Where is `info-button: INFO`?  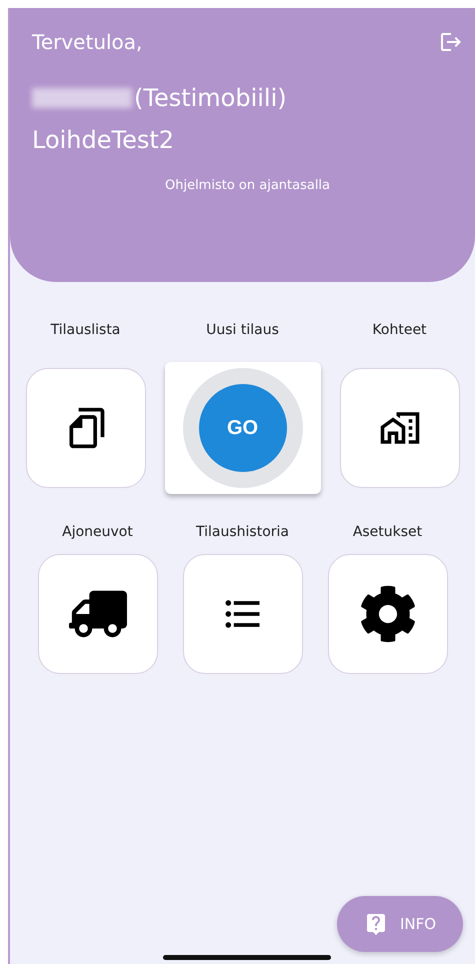 info-button: INFO is located at coordinates (400, 924).